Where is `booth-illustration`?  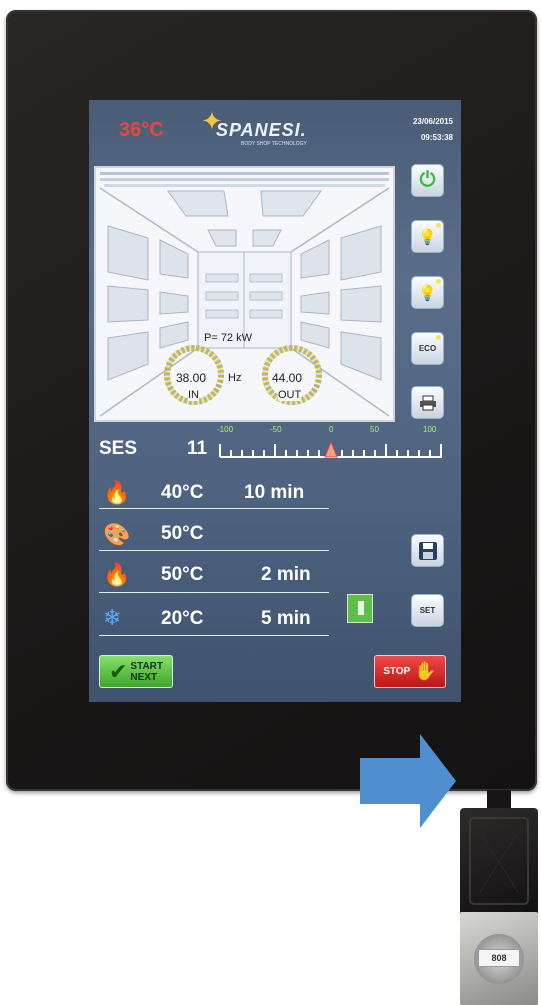
booth-illustration is located at coordinates (244, 294).